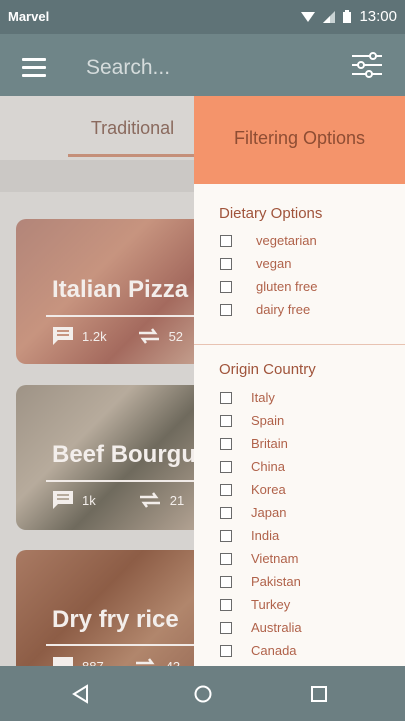 The width and height of the screenshot is (405, 721). I want to click on country-option: Spain, so click(252, 420).